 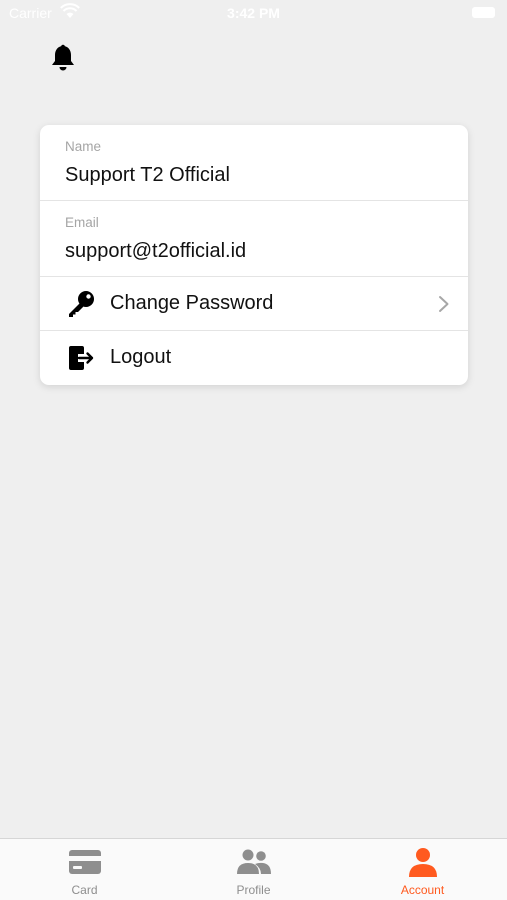 What do you see at coordinates (84, 890) in the screenshot?
I see `tab-card-label: Card` at bounding box center [84, 890].